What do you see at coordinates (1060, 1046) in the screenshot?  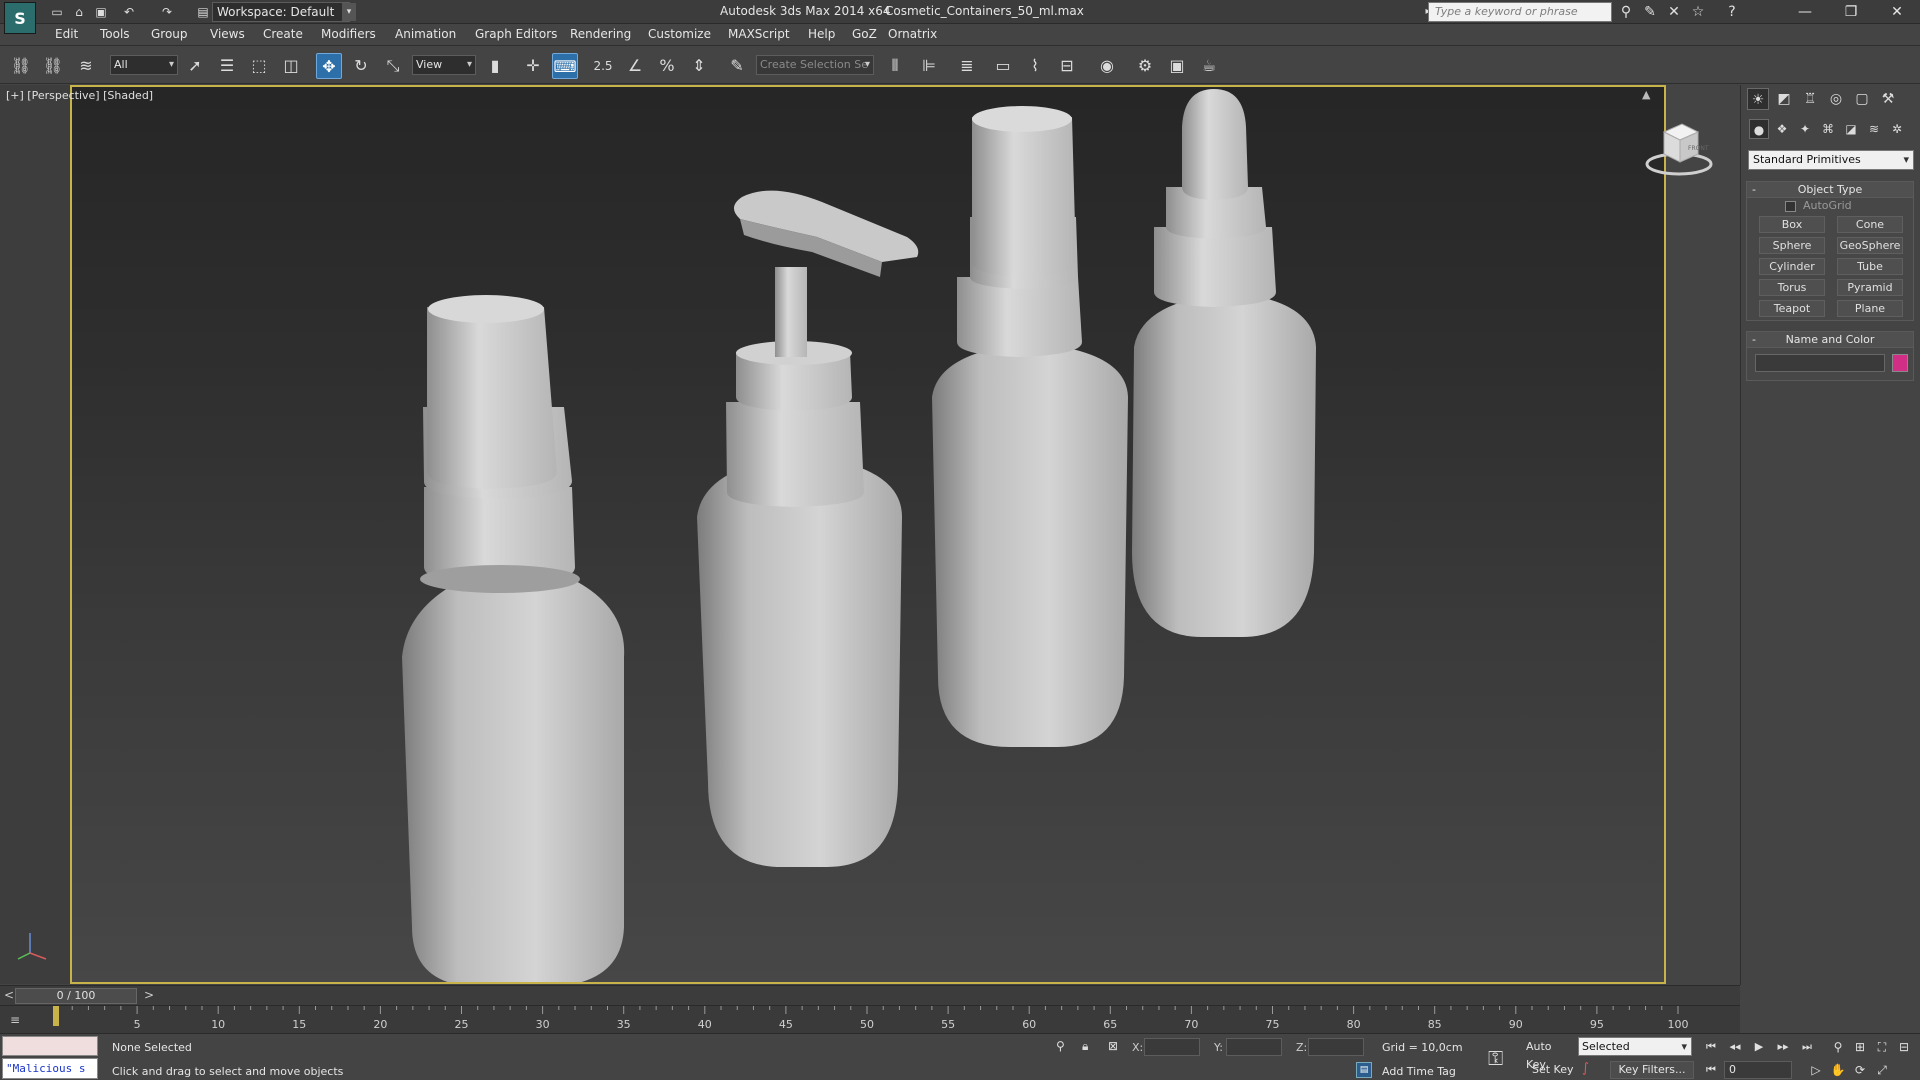 I see `isolate-selection-icon: ⚲` at bounding box center [1060, 1046].